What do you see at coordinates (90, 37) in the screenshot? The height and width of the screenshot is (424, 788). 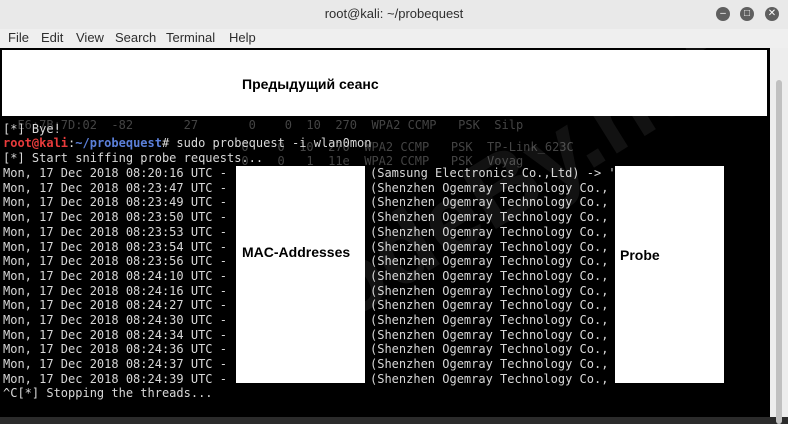 I see `menu-view: View` at bounding box center [90, 37].